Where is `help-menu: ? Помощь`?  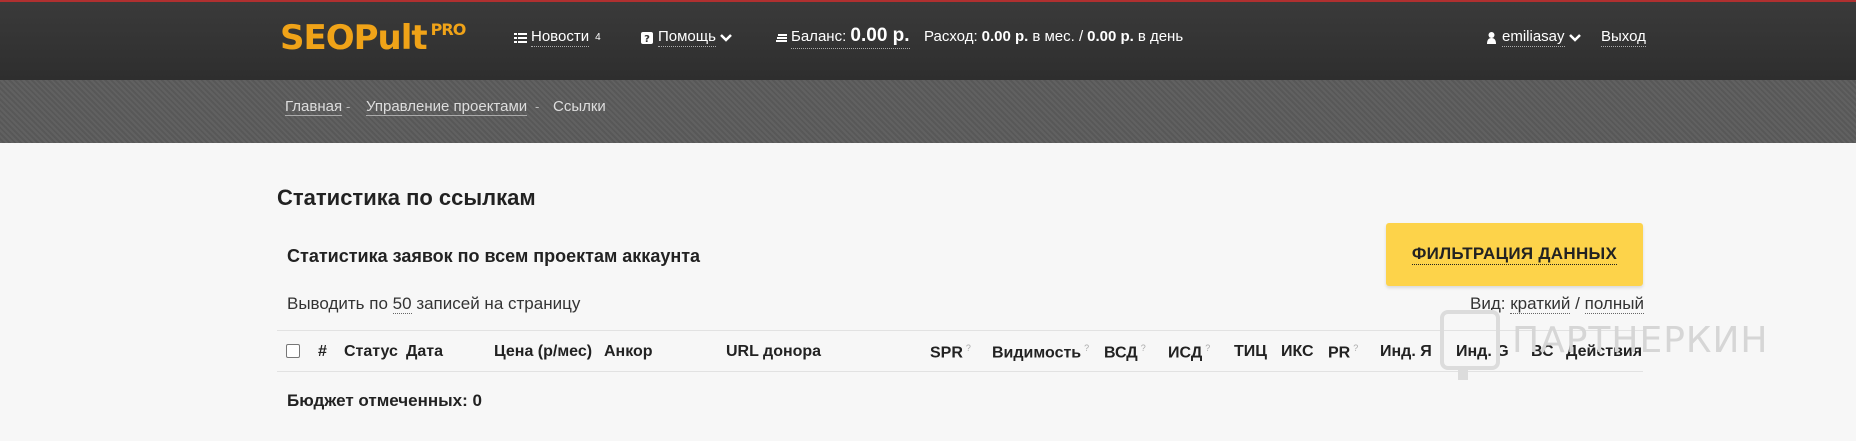
help-menu: ? Помощь is located at coordinates (686, 37).